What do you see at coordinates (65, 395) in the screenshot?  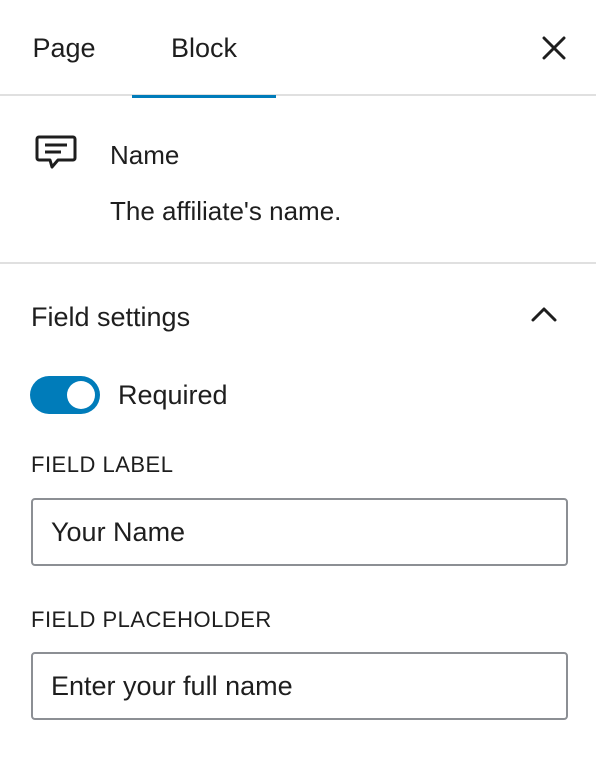 I see `required-toggle` at bounding box center [65, 395].